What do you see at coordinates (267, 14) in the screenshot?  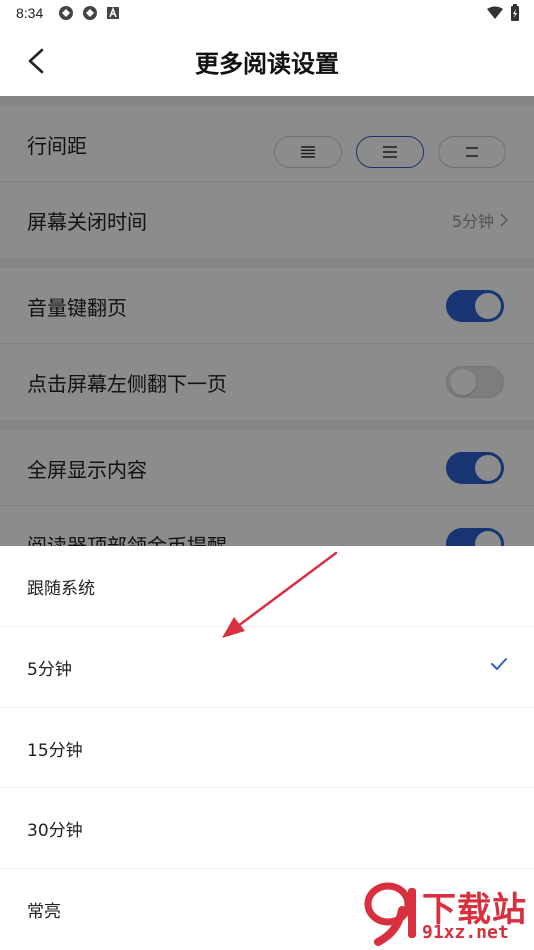 I see `status-bar: 8:34` at bounding box center [267, 14].